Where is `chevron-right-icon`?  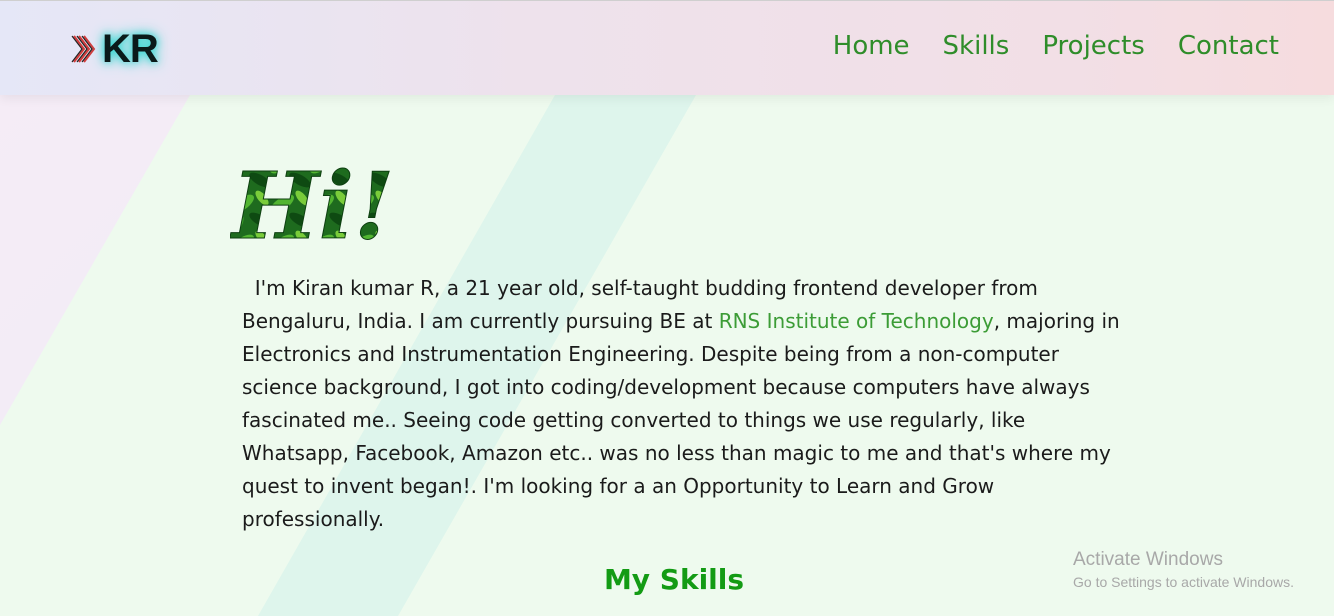 chevron-right-icon is located at coordinates (83, 49).